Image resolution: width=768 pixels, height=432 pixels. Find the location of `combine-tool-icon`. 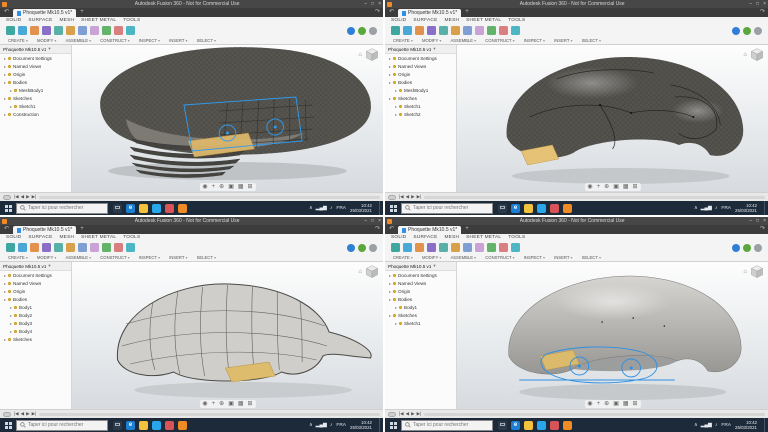

combine-tool-icon is located at coordinates (491, 248).